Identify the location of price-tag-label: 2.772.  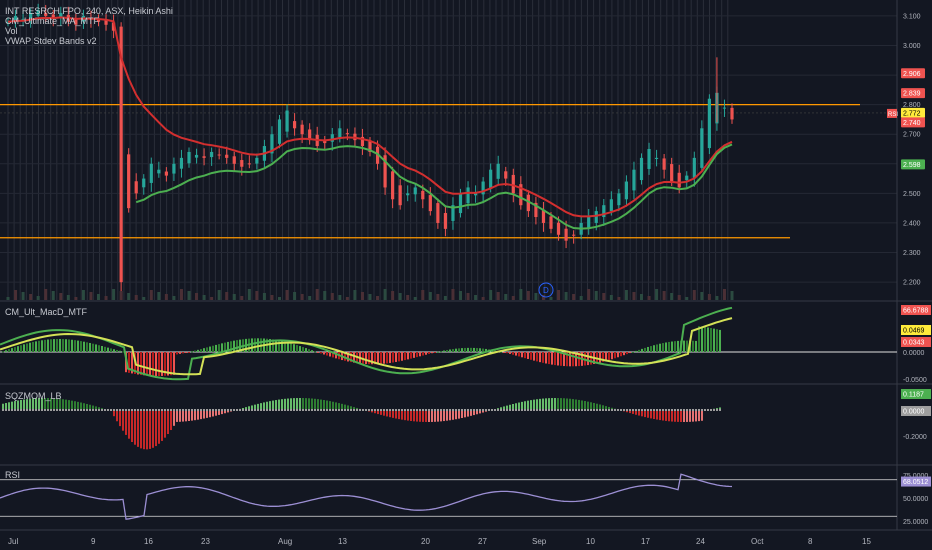
(912, 113).